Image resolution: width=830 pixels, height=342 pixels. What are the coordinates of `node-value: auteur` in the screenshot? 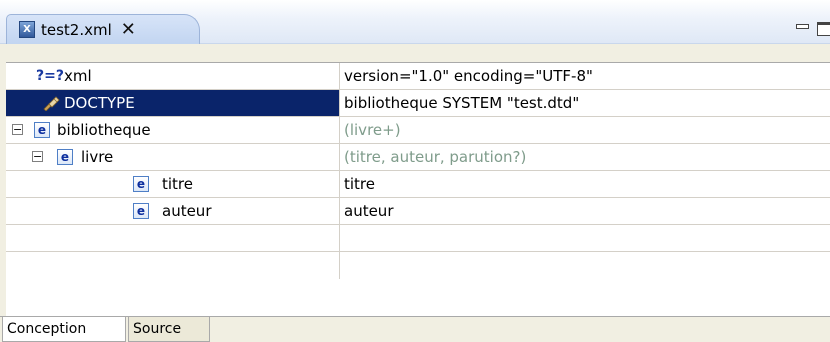 It's located at (368, 211).